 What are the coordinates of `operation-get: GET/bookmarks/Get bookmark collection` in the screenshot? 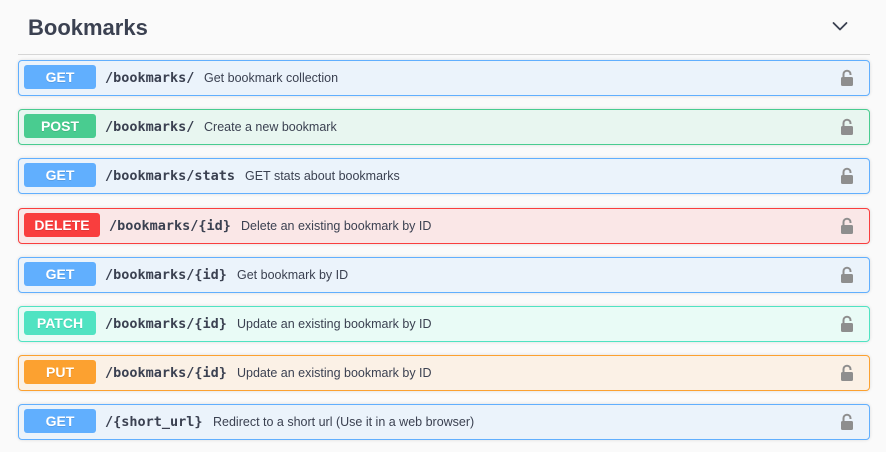 It's located at (444, 78).